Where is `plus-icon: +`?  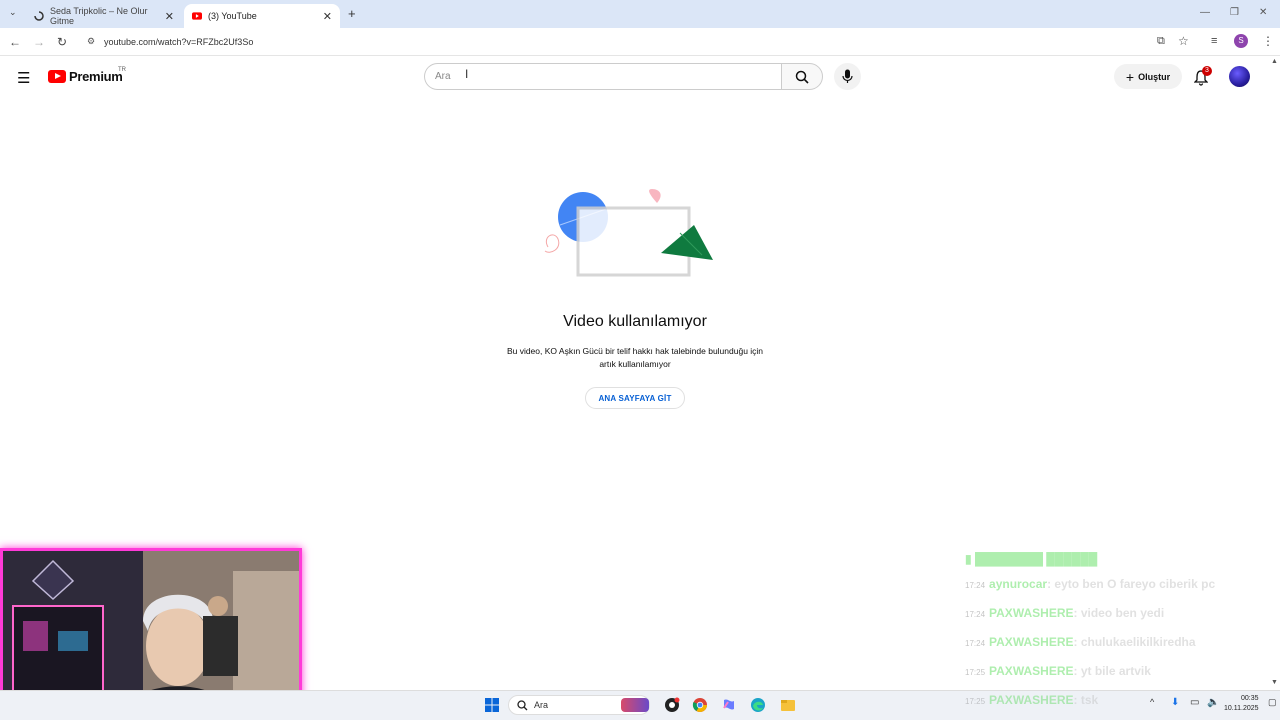
plus-icon: + is located at coordinates (1130, 76).